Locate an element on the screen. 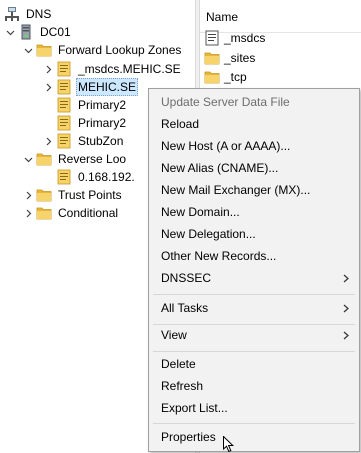 The width and height of the screenshot is (361, 453). tree-item-reverse-zone: 0.168.192. is located at coordinates (96, 177).